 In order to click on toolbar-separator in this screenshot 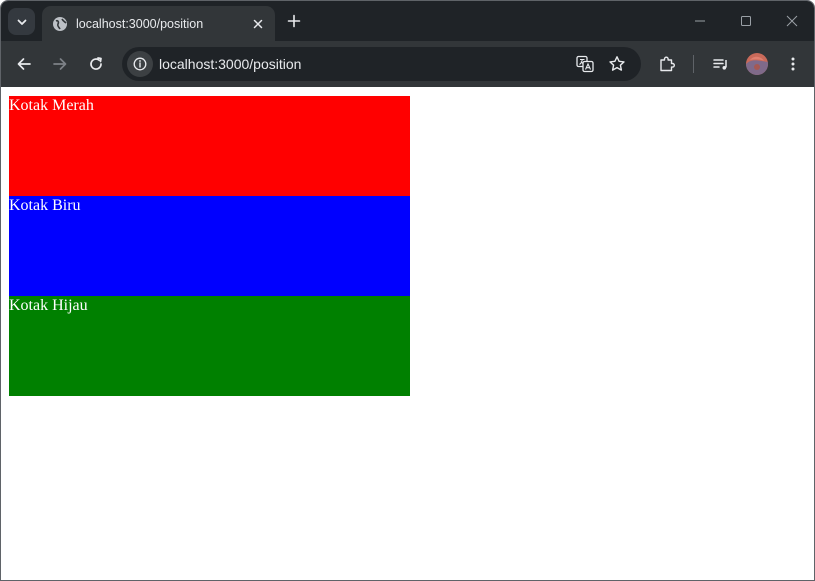, I will do `click(693, 64)`.